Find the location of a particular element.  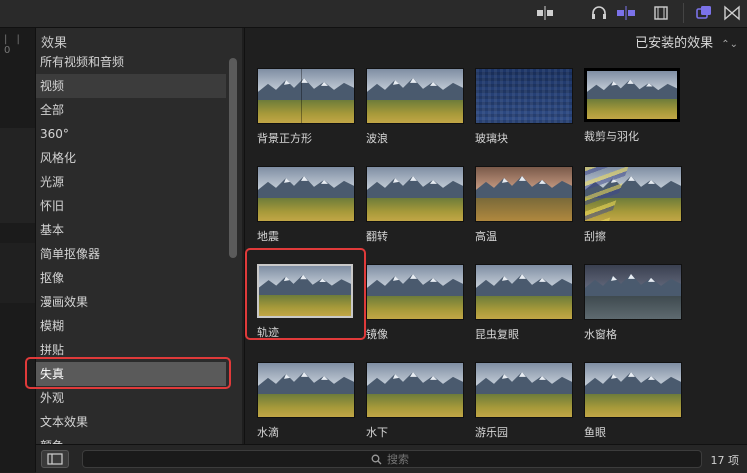

effect-tile: 地震 is located at coordinates (306, 205).